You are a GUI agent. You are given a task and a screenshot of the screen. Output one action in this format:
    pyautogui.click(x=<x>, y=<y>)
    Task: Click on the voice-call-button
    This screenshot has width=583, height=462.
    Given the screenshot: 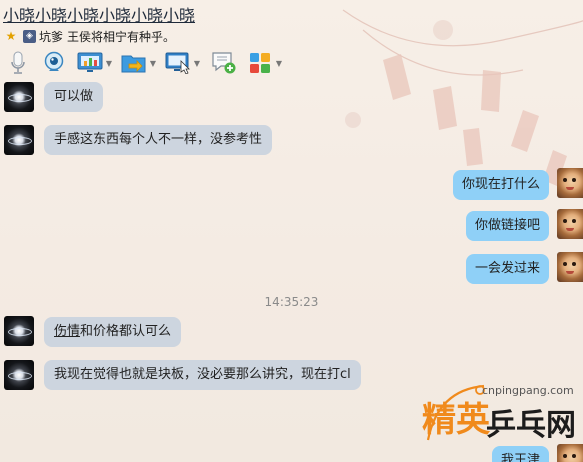 What is the action you would take?
    pyautogui.click(x=18, y=63)
    